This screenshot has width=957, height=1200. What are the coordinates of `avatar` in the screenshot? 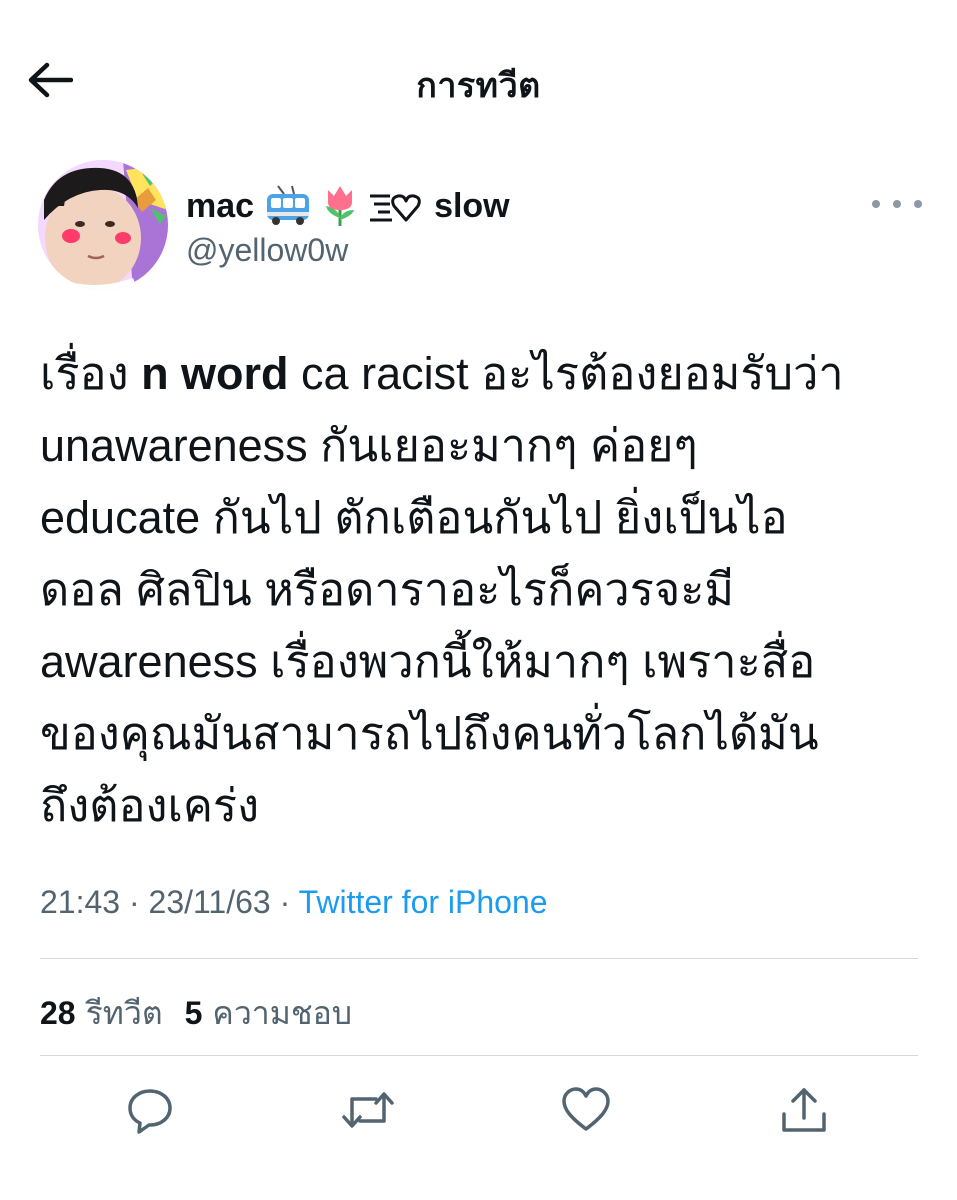 It's located at (103, 225).